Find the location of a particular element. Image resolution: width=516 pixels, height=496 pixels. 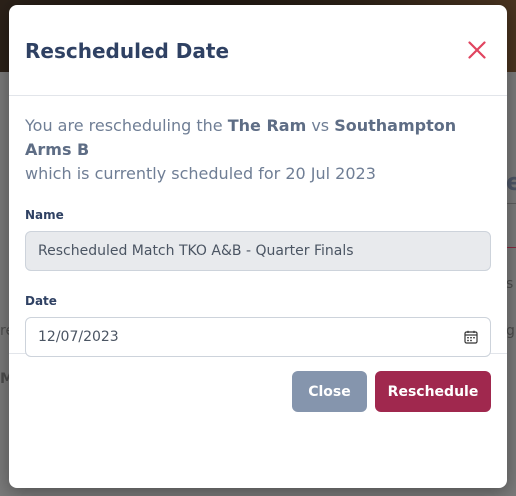

date-field: 12/07/2023 is located at coordinates (258, 337).